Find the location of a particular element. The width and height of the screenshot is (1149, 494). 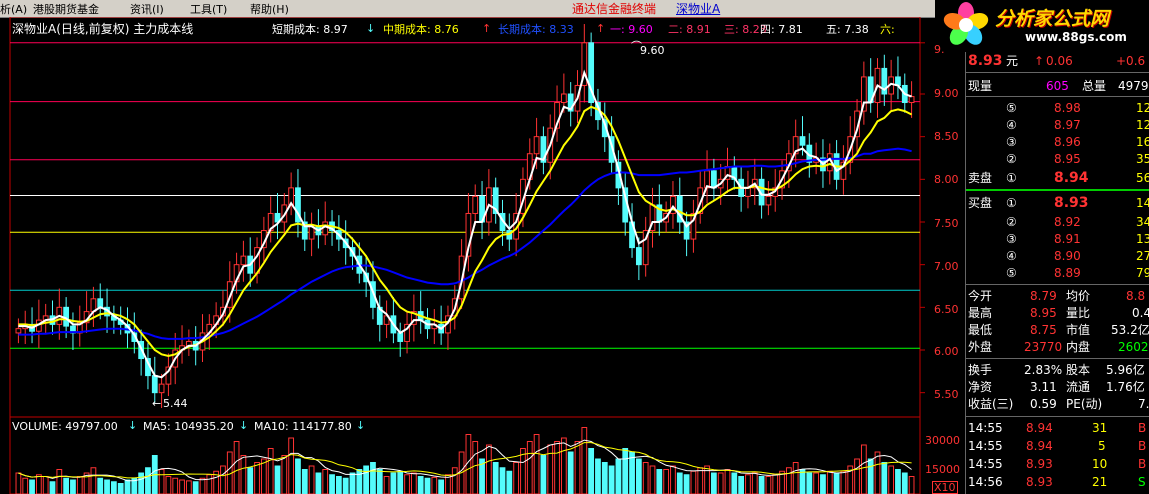

xianliang-value: 605 is located at coordinates (1057, 86).